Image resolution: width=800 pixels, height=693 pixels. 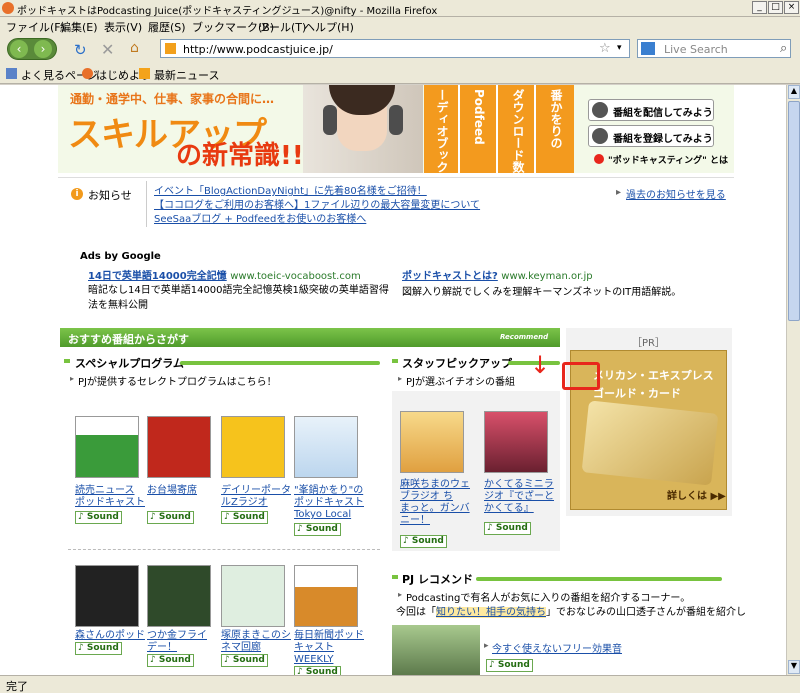 I want to click on staff-sub-icon: ▸, so click(x=400, y=378).